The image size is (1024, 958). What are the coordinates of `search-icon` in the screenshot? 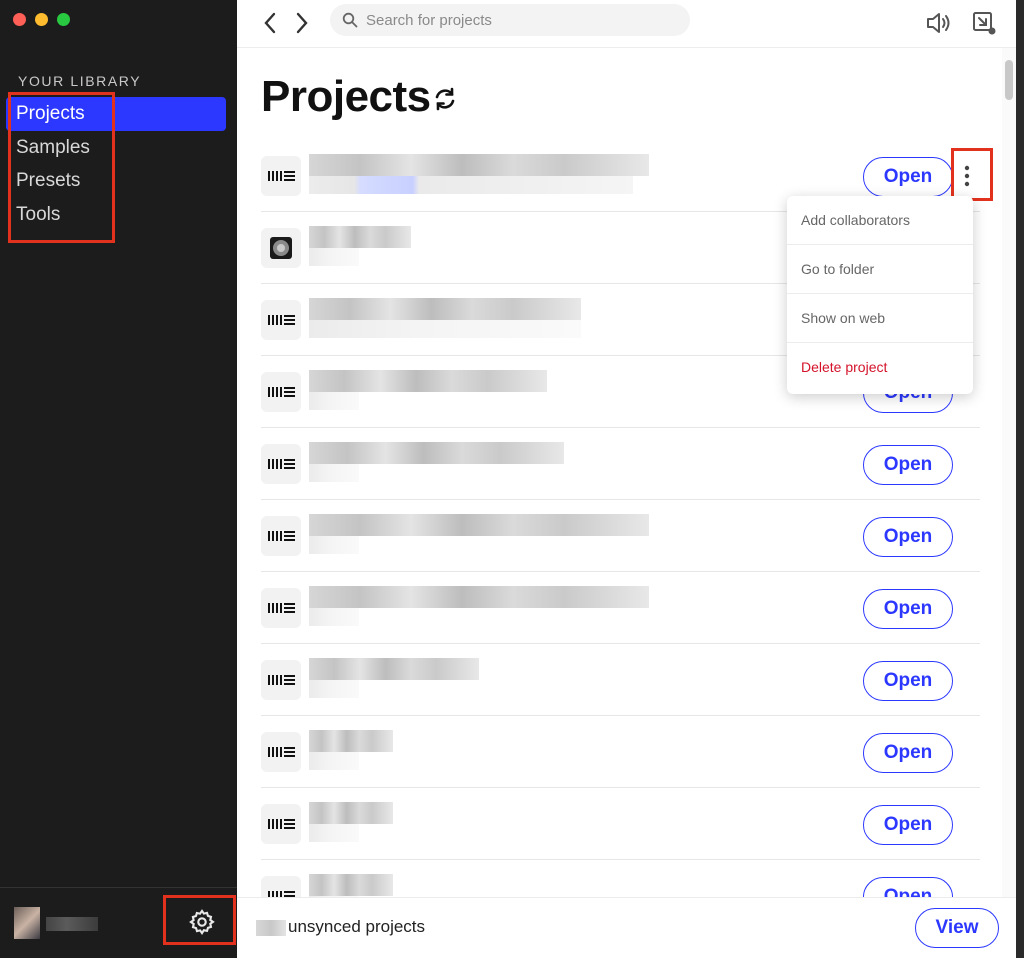 It's located at (350, 20).